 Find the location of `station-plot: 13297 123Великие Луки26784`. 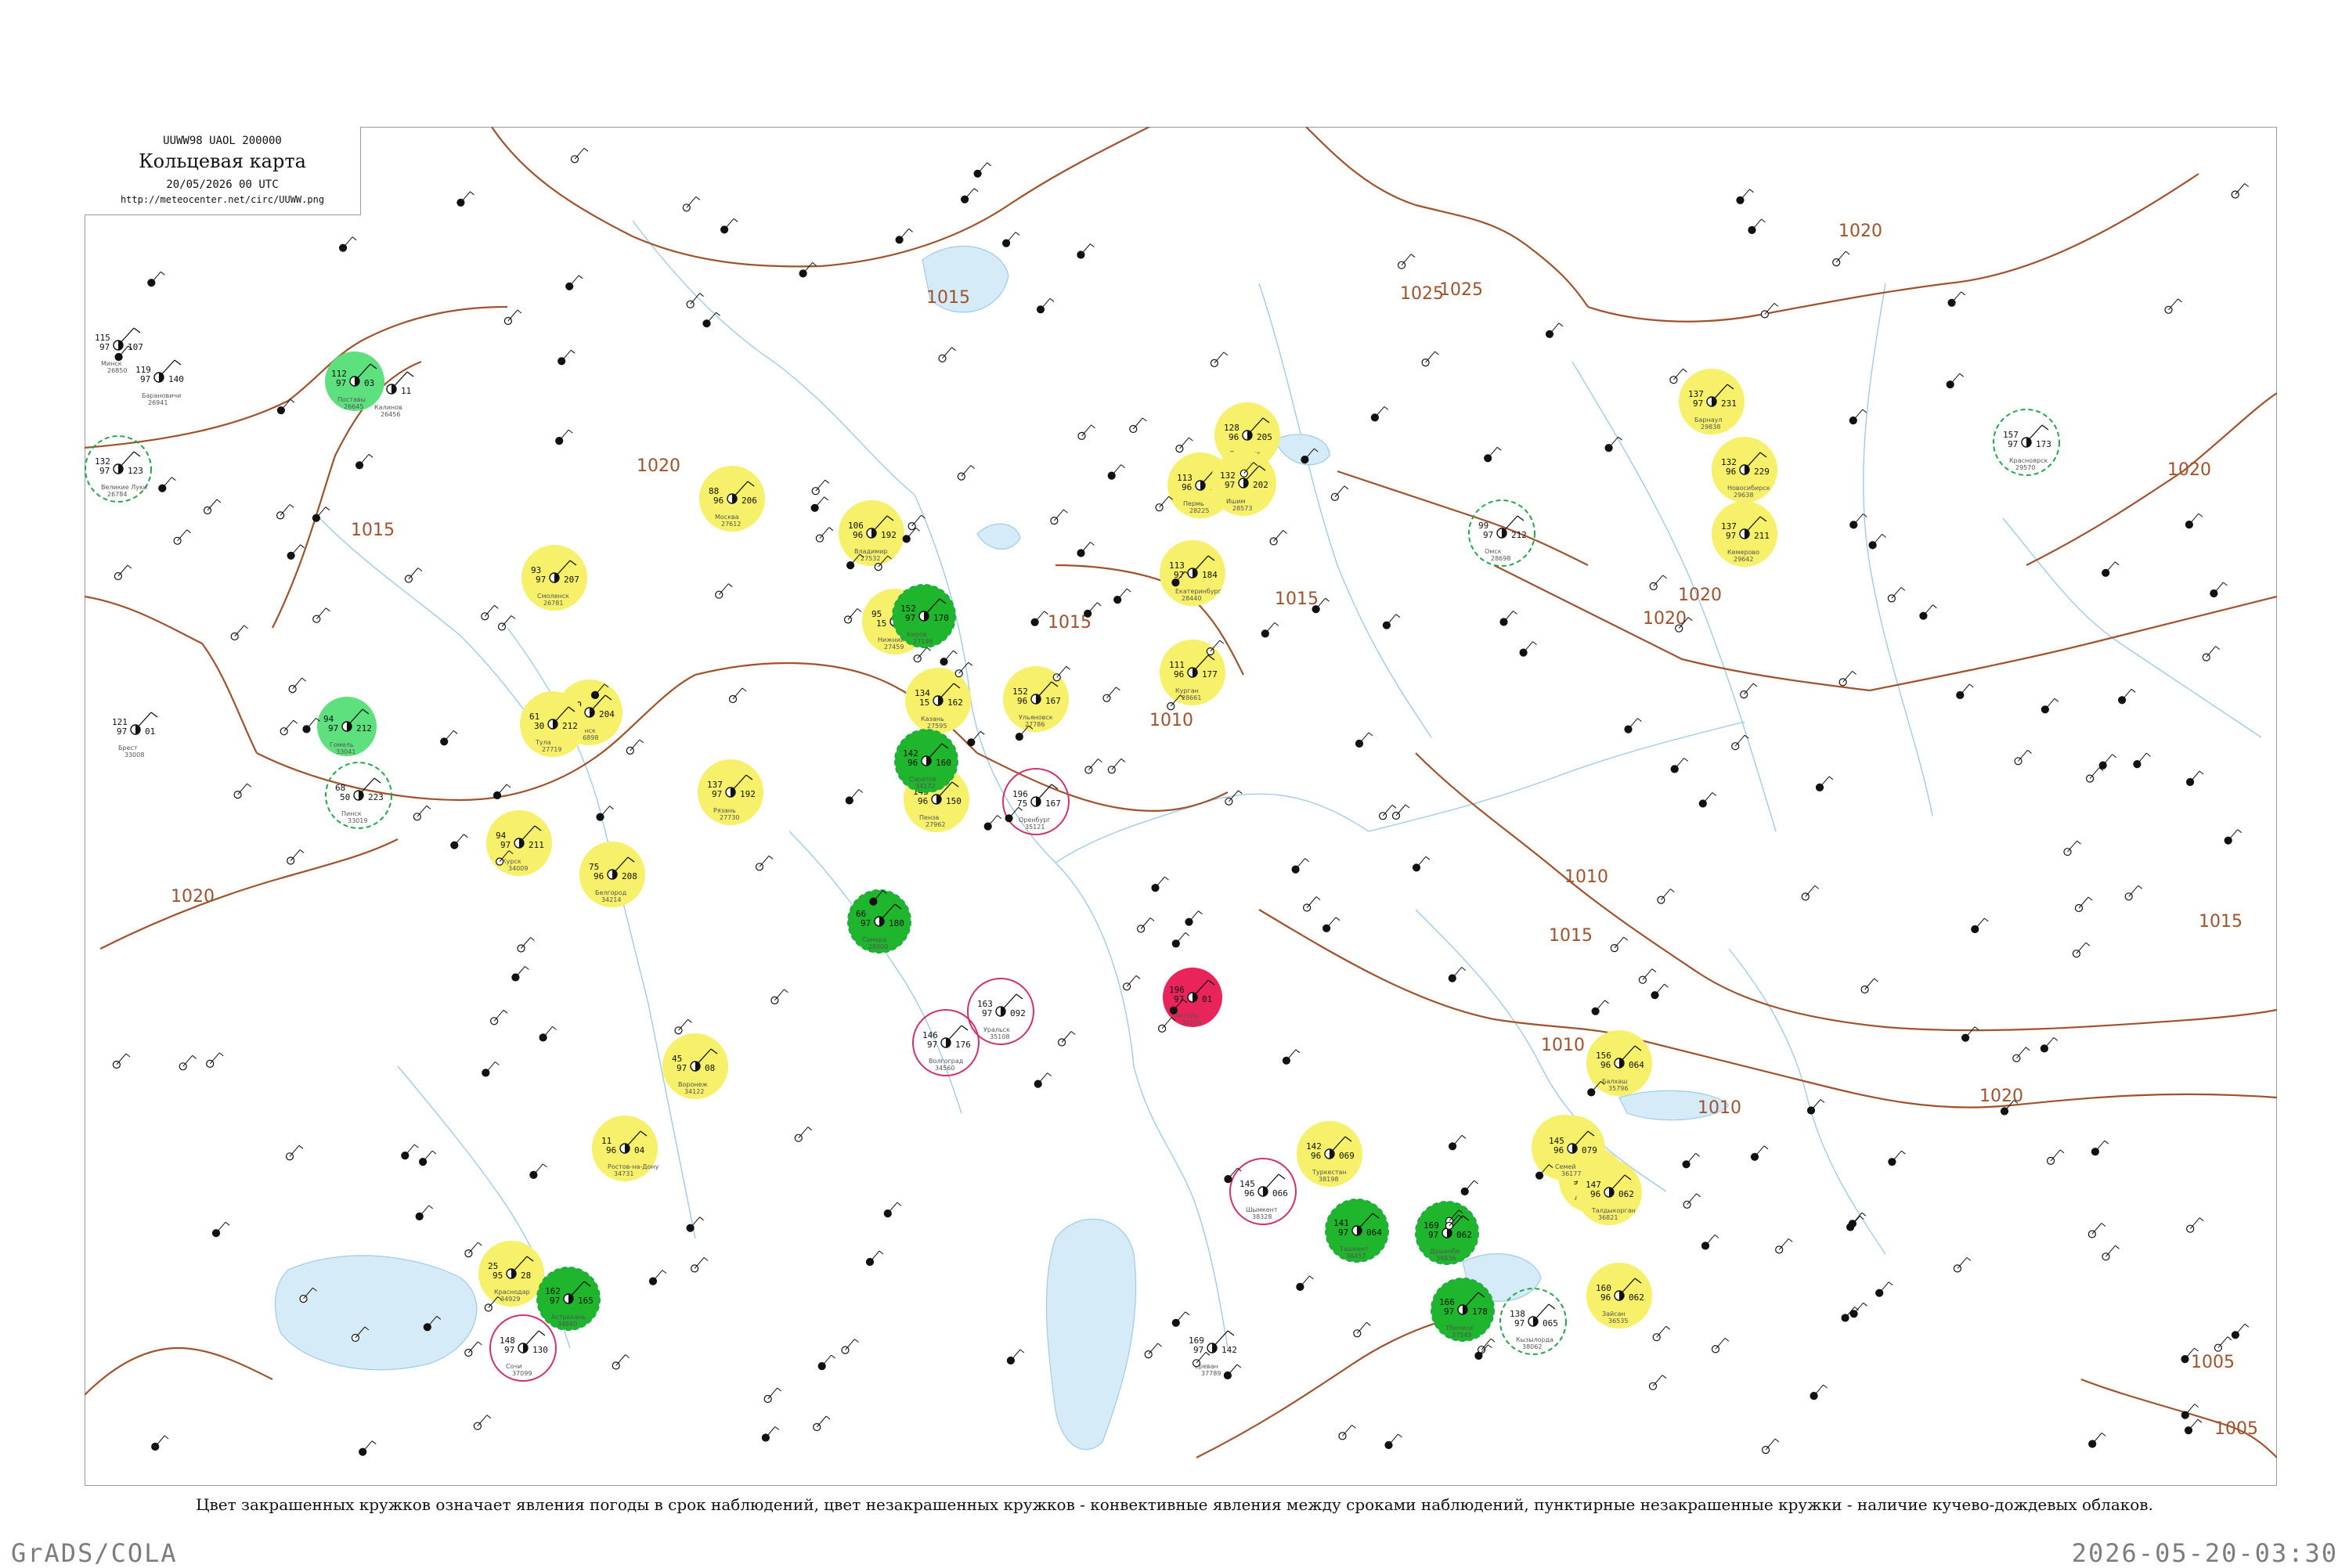

station-plot: 13297 123Великие Луки26784 is located at coordinates (119, 469).